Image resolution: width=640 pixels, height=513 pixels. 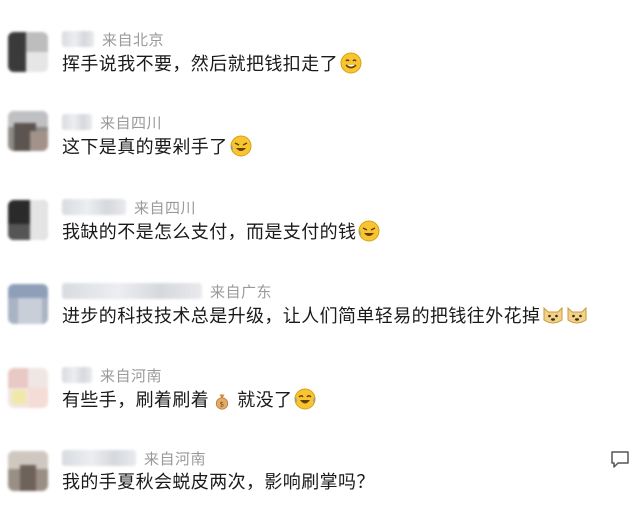 What do you see at coordinates (133, 39) in the screenshot?
I see `location-label: 来自北京` at bounding box center [133, 39].